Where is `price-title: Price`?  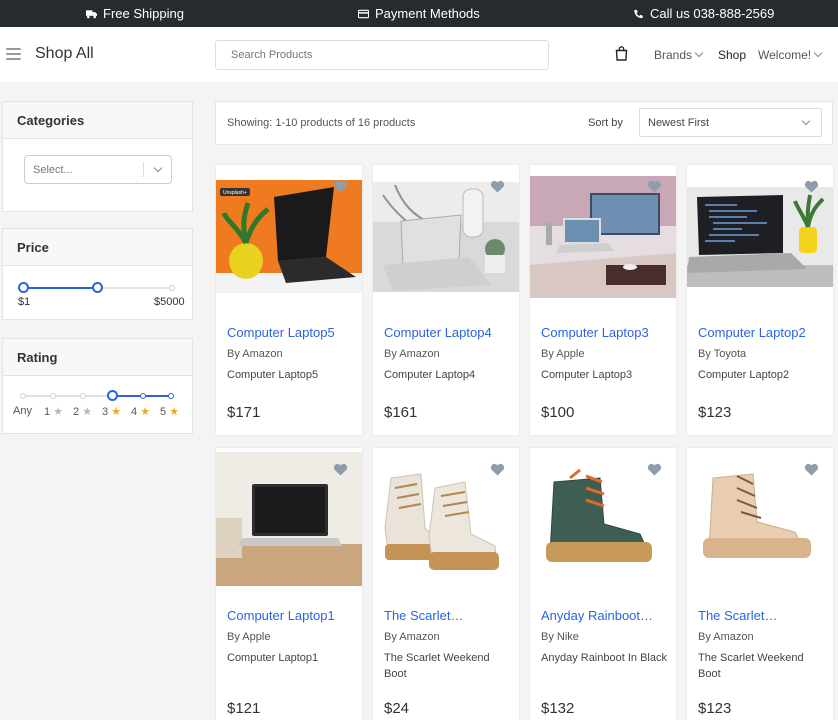
price-title: Price is located at coordinates (97, 247).